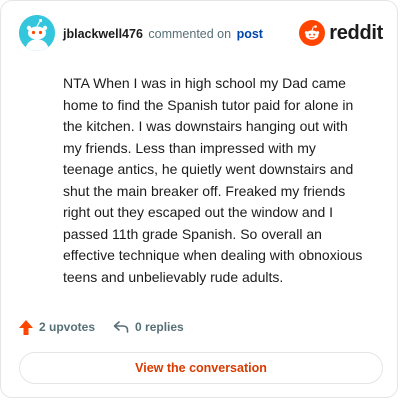  What do you see at coordinates (201, 368) in the screenshot?
I see `view-conversation-button: View the conversation` at bounding box center [201, 368].